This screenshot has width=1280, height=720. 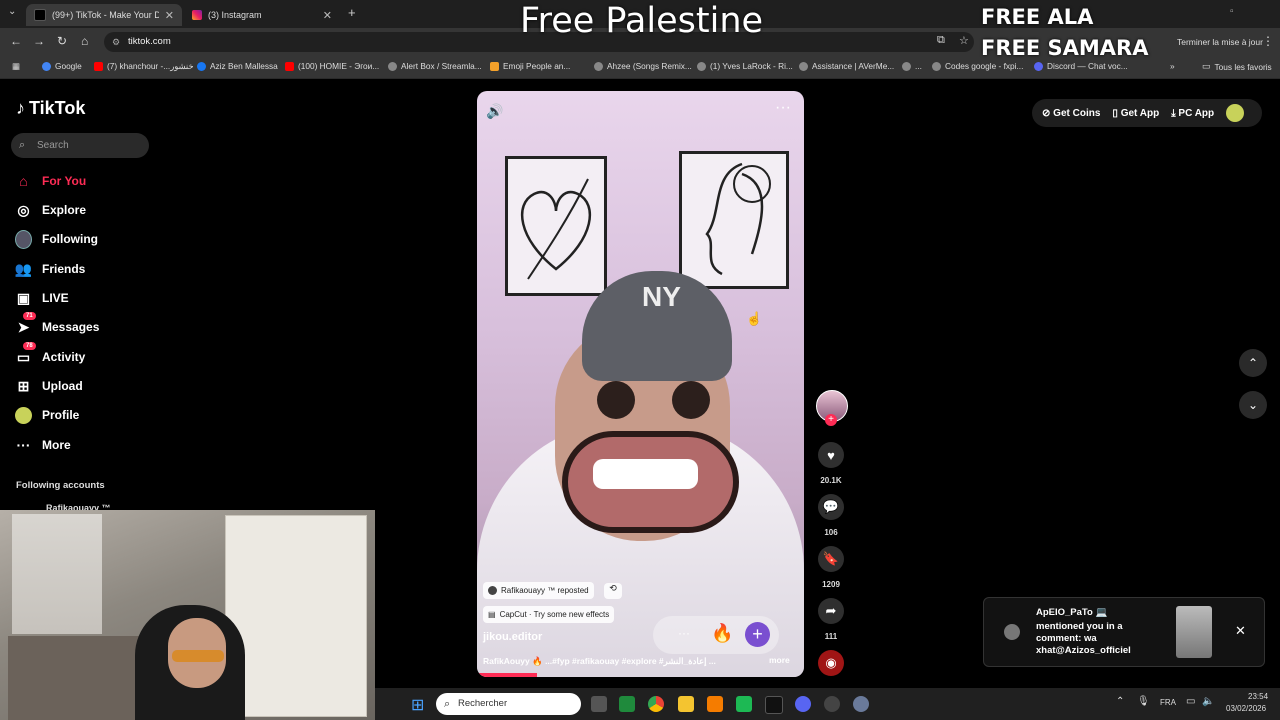 What do you see at coordinates (861, 704) in the screenshot?
I see `settings-gear-icon` at bounding box center [861, 704].